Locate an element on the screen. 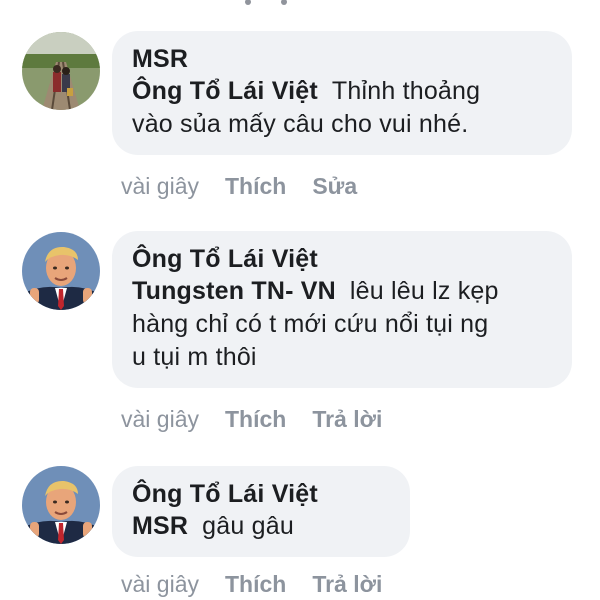  comment-text-line: hàng chỉ có t mới cứu nổi tụi ng is located at coordinates (310, 324).